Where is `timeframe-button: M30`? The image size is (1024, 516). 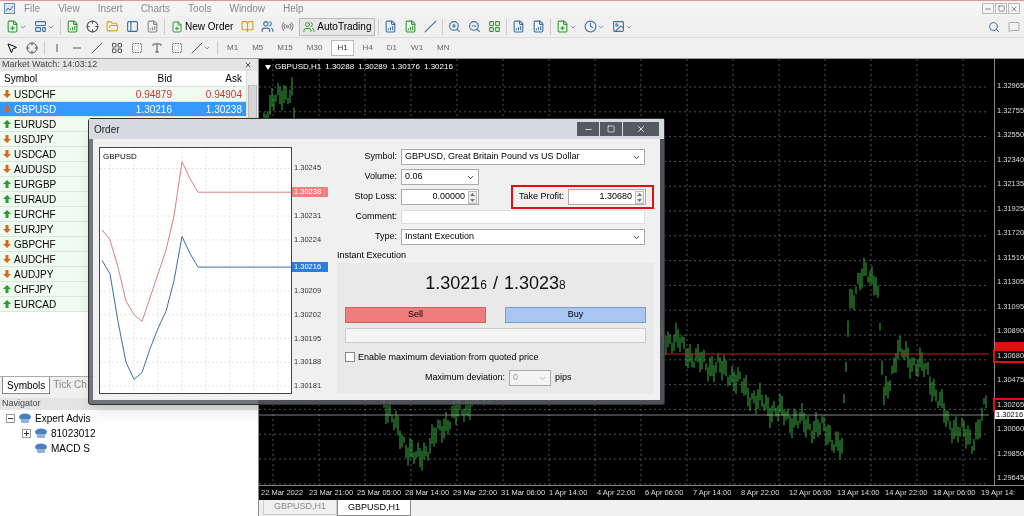 timeframe-button: M30 is located at coordinates (314, 48).